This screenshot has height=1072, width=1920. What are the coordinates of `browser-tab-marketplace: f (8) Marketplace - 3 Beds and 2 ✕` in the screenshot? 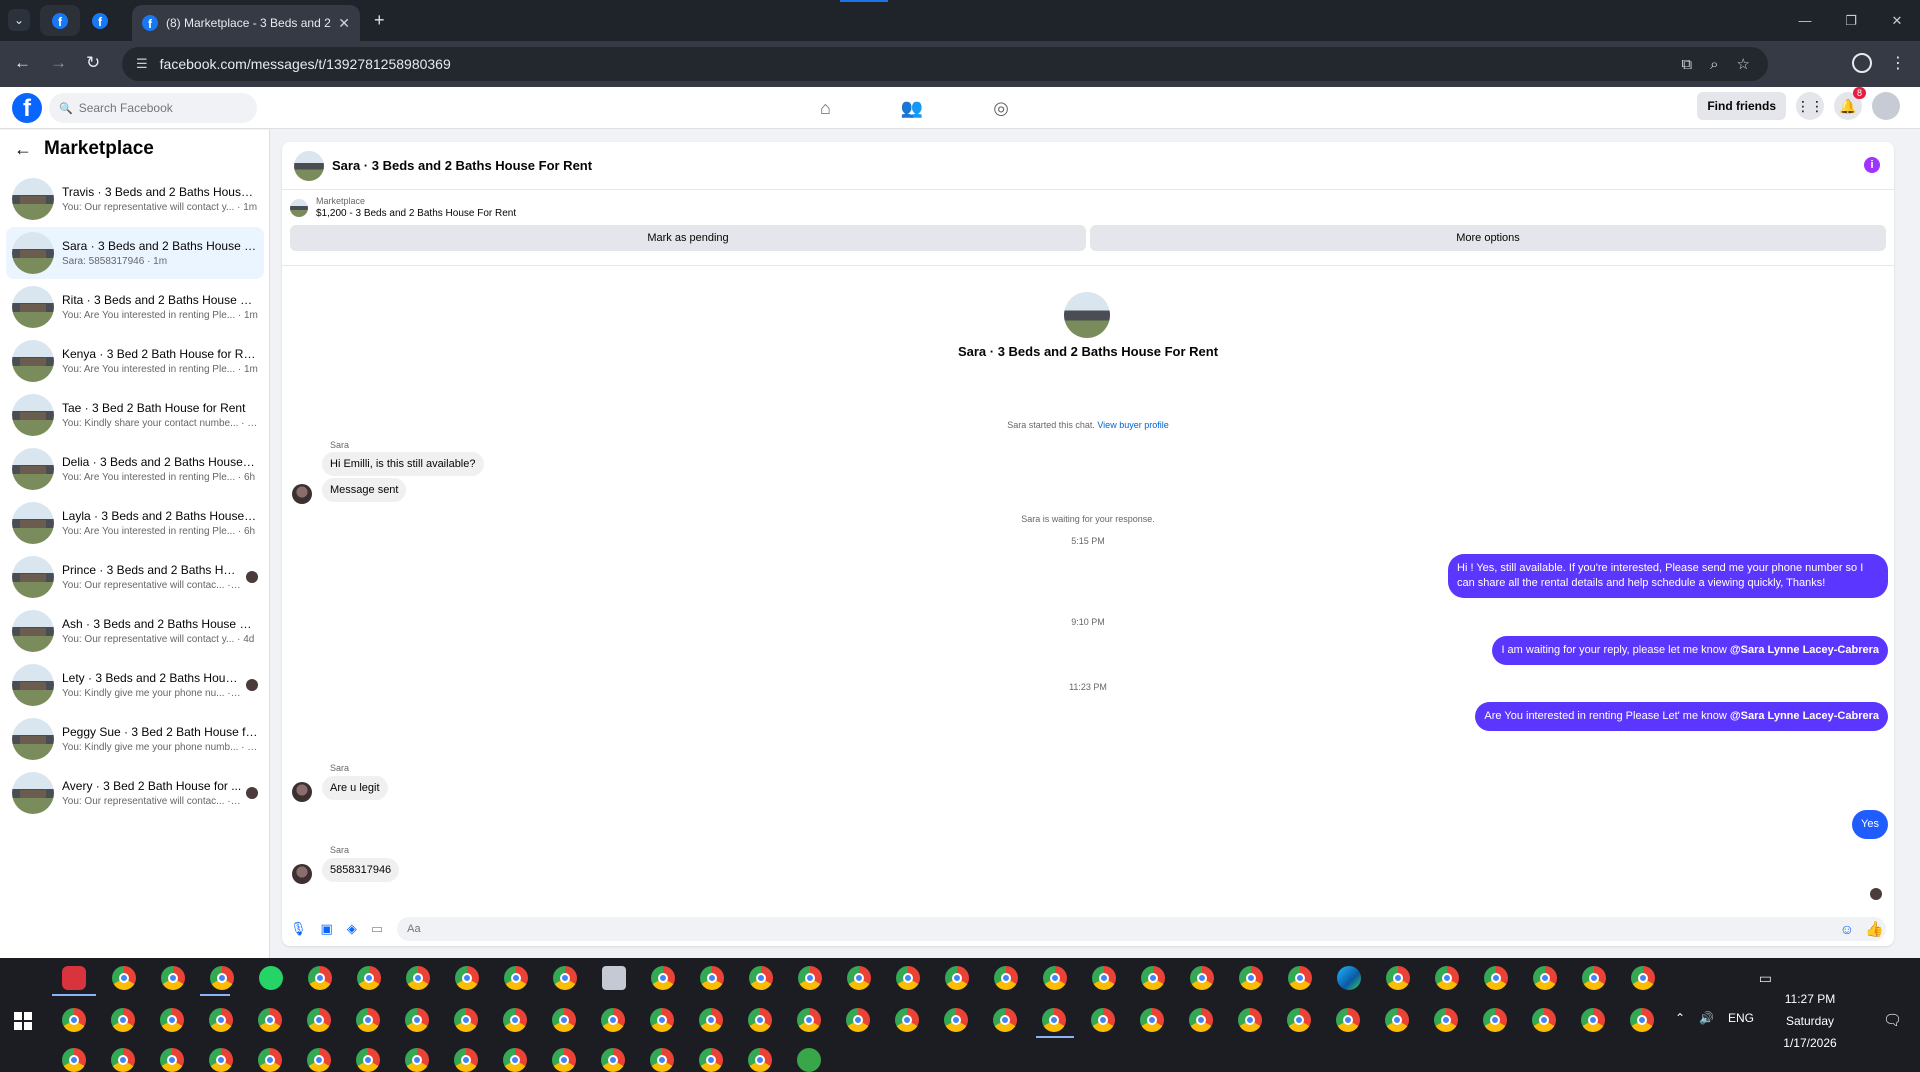 It's located at (246, 23).